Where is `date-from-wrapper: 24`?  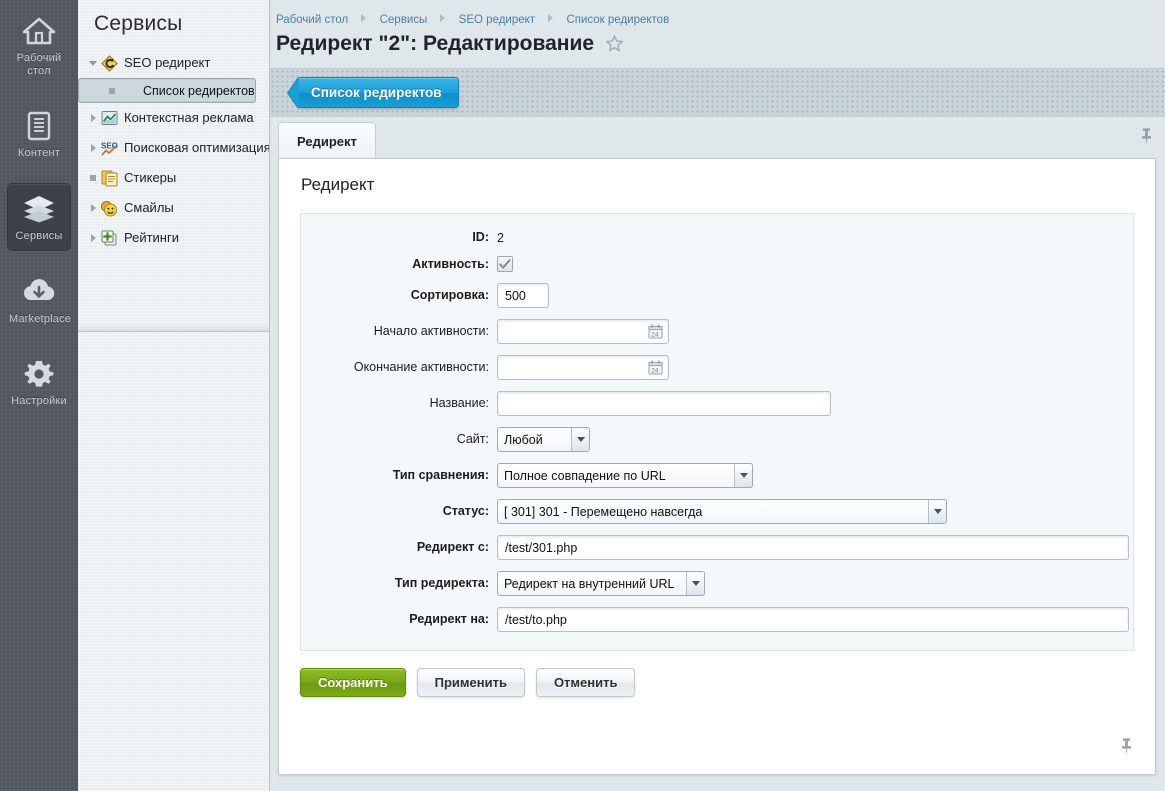
date-from-wrapper: 24 is located at coordinates (583, 331).